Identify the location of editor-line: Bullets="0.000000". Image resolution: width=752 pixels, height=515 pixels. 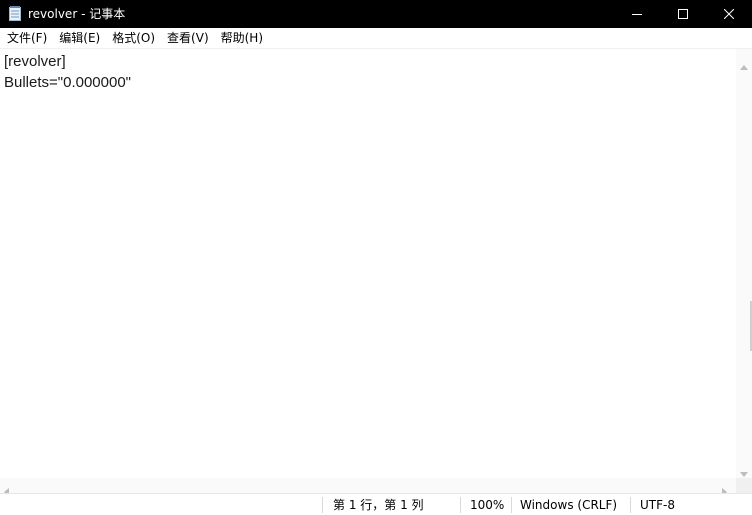
(67, 82).